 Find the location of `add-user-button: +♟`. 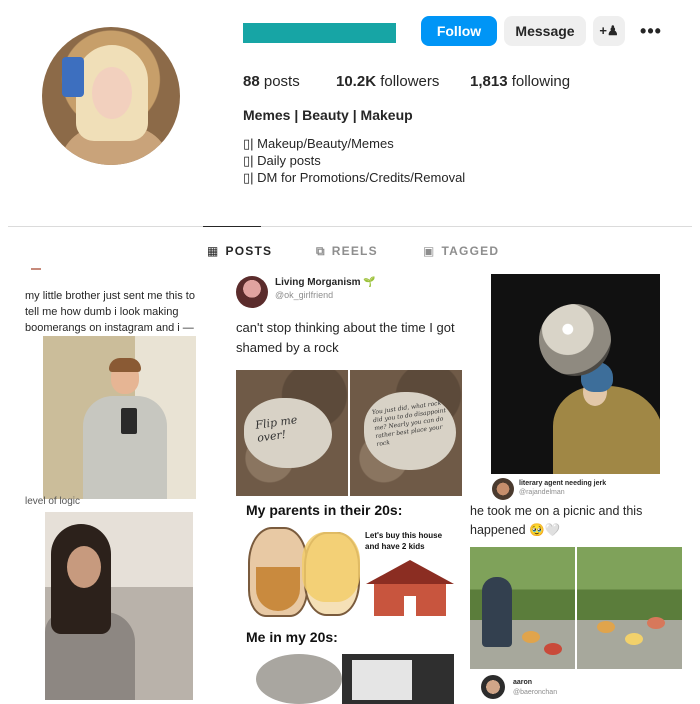

add-user-button: +♟ is located at coordinates (609, 31).